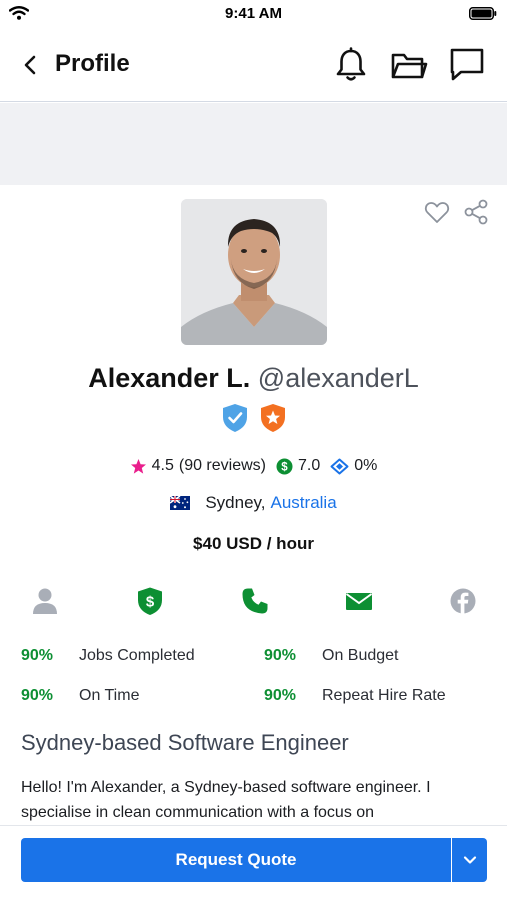 The width and height of the screenshot is (507, 900). I want to click on hourly-rate: $40 USD / hour, so click(253, 543).